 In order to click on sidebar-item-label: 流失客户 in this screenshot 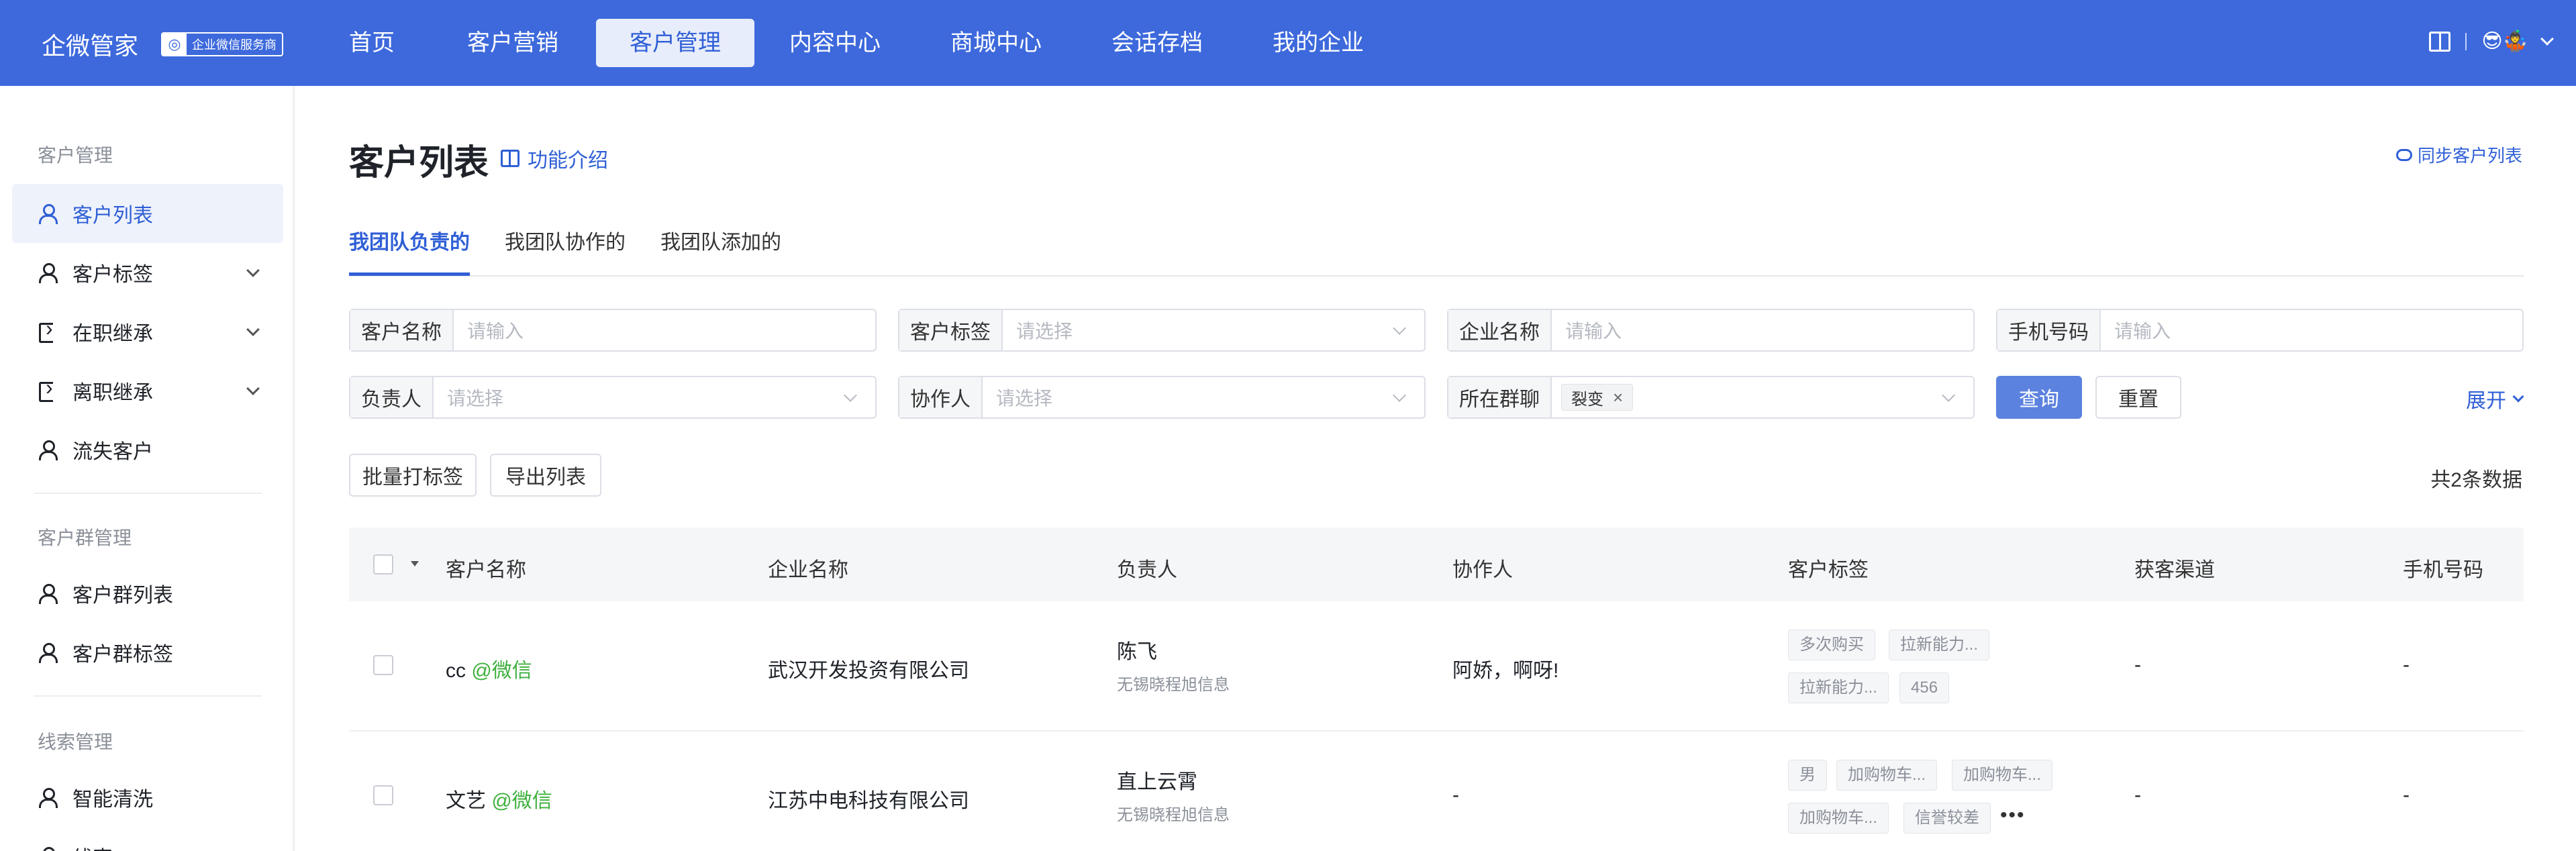, I will do `click(112, 452)`.